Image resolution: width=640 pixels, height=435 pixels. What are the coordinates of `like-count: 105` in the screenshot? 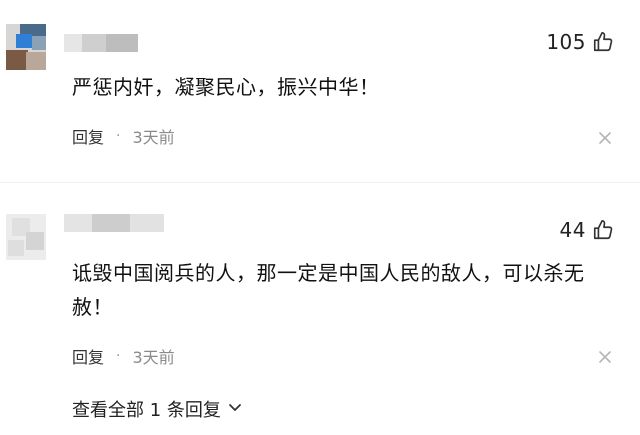 It's located at (566, 42).